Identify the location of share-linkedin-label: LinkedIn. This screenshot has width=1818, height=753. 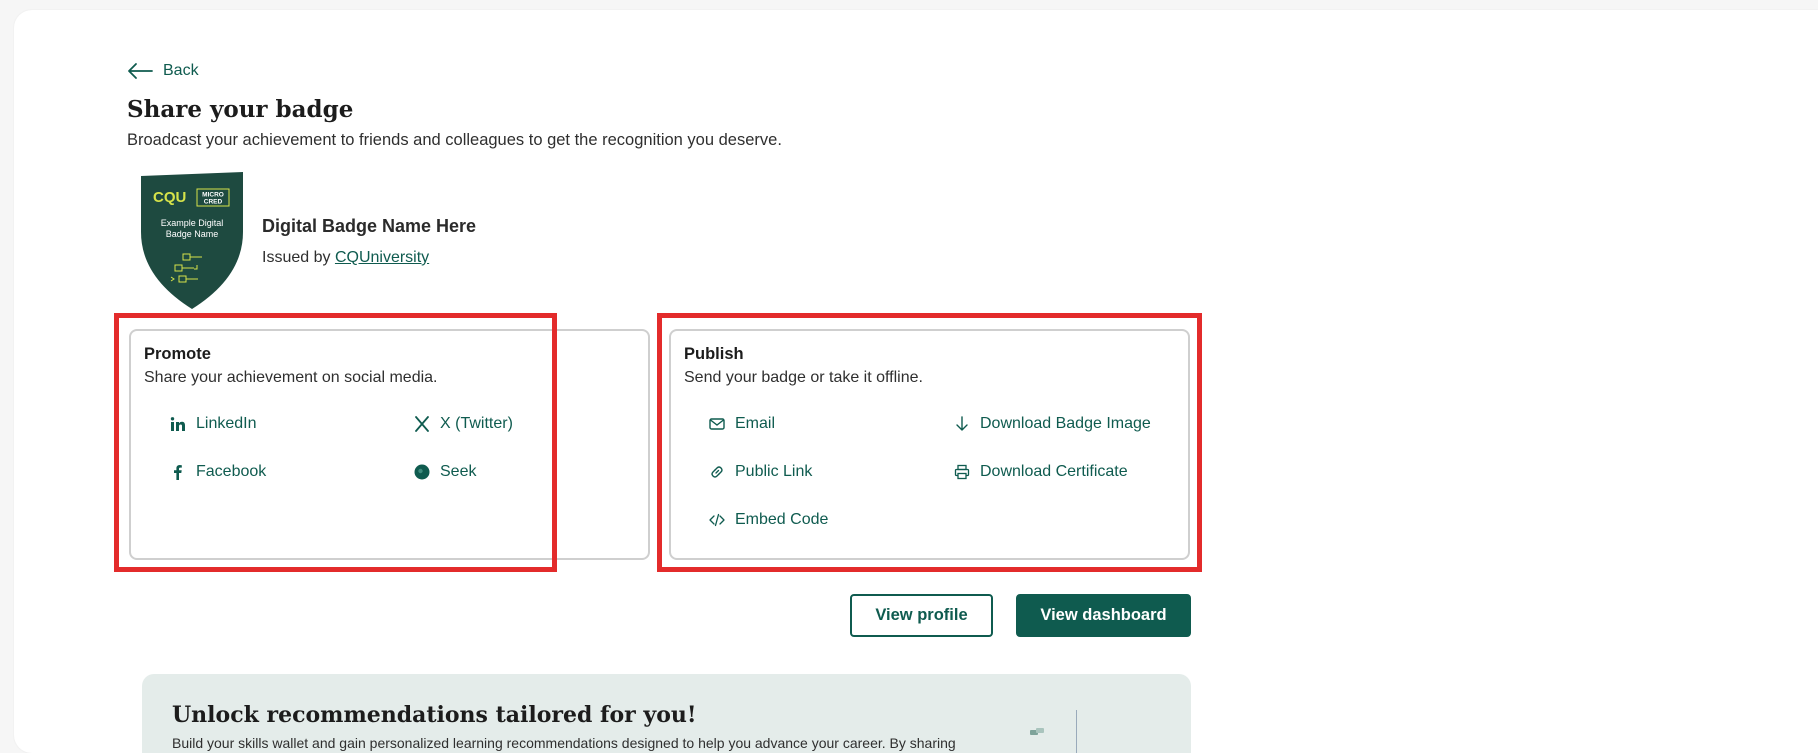
(226, 423).